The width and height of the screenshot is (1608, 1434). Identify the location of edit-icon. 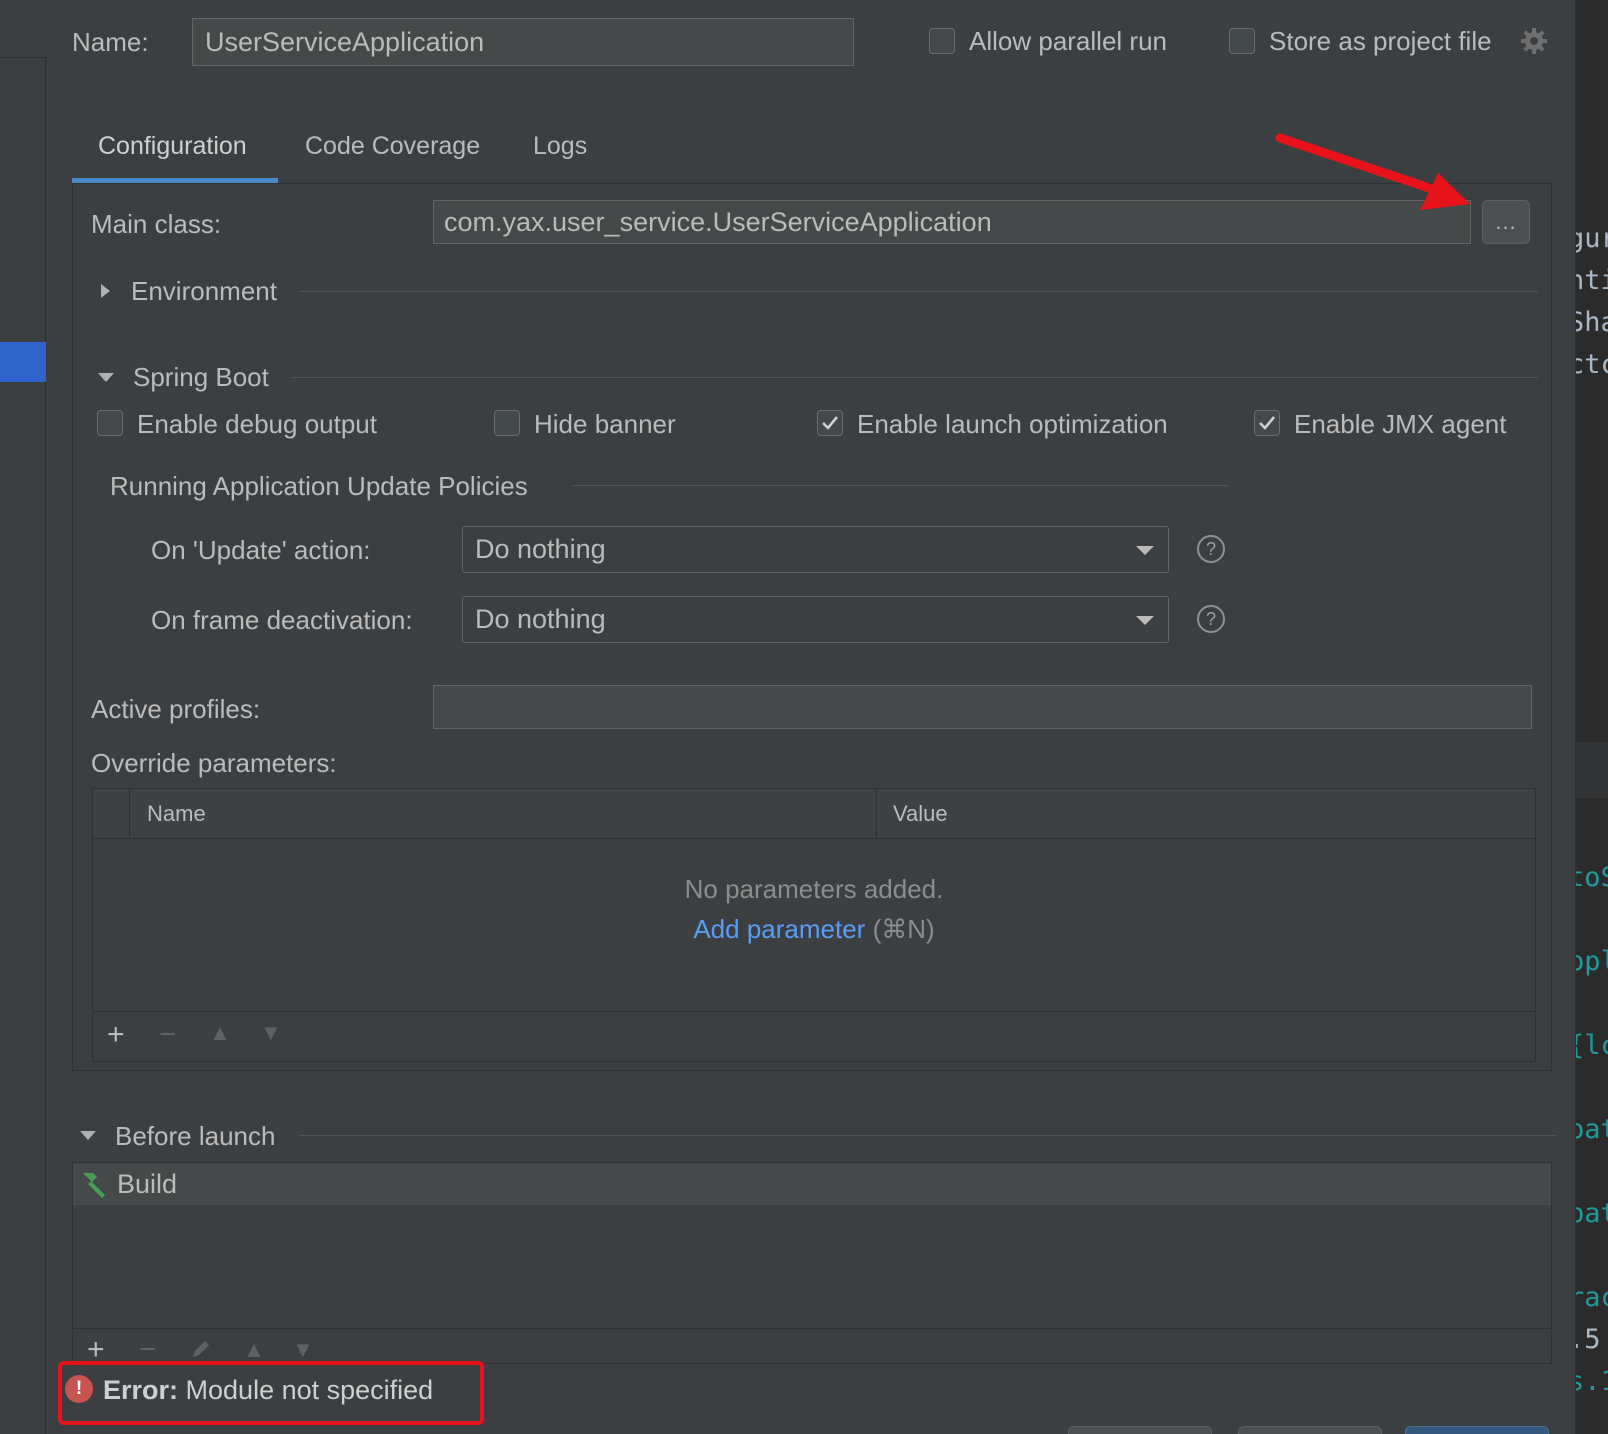
(201, 1349).